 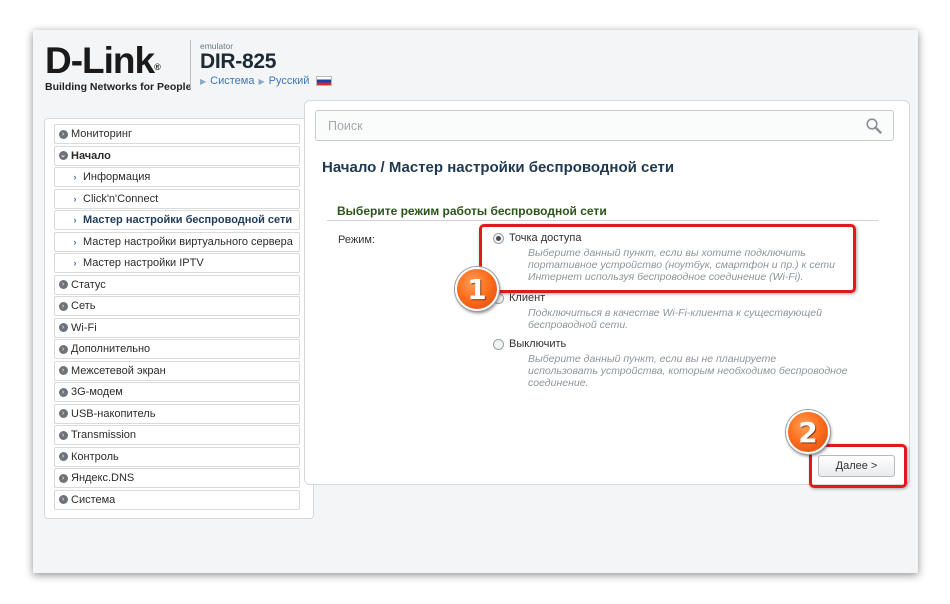 I want to click on model-name: DIR-825, so click(x=238, y=61).